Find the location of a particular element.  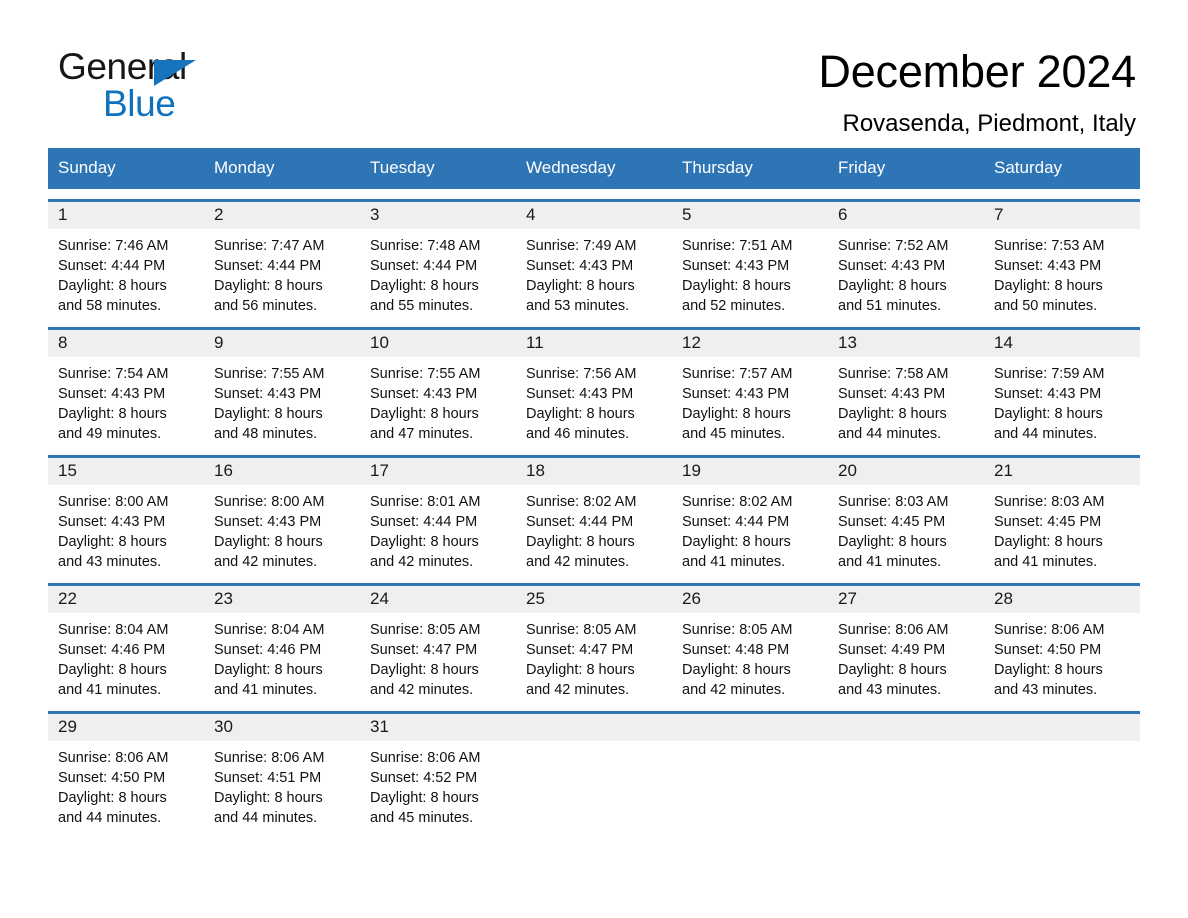

day-number: 23 is located at coordinates (223, 598).